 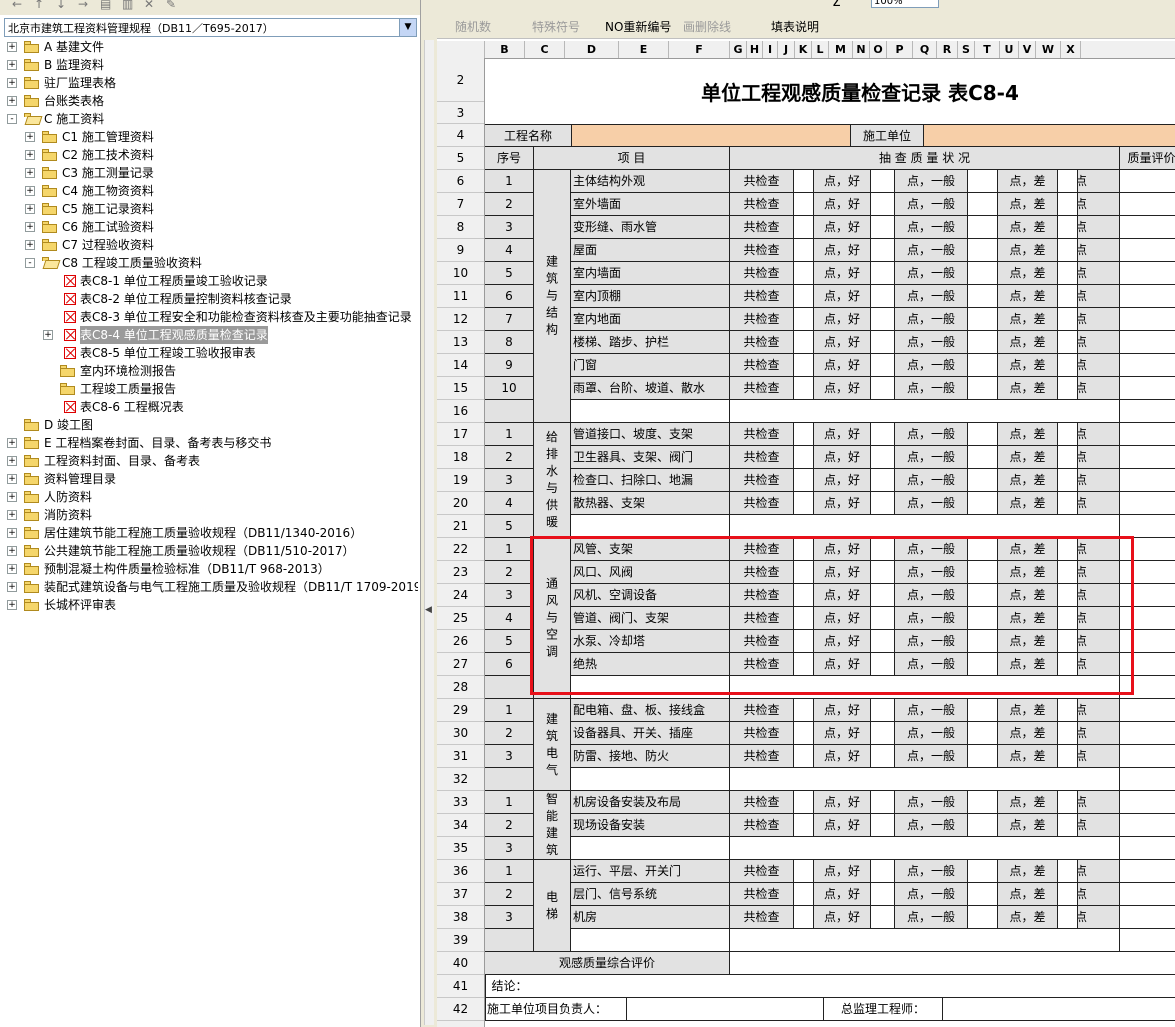 I want to click on column-header-cell: I, so click(x=770, y=49).